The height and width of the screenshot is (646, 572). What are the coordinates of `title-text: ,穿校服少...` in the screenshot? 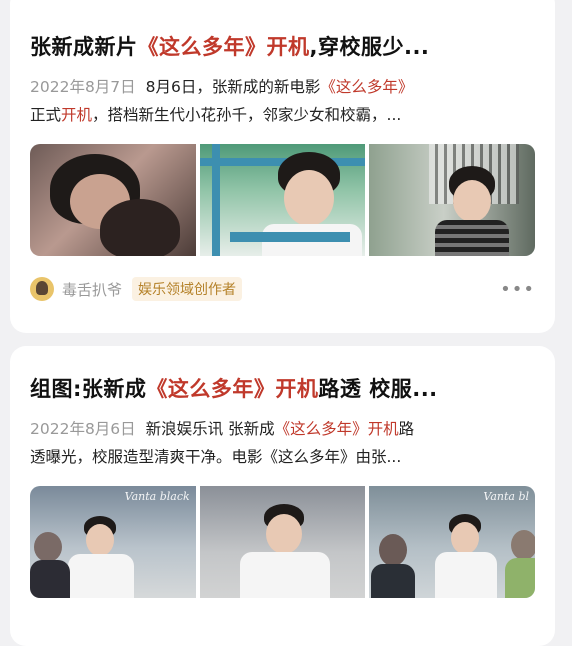 It's located at (369, 47).